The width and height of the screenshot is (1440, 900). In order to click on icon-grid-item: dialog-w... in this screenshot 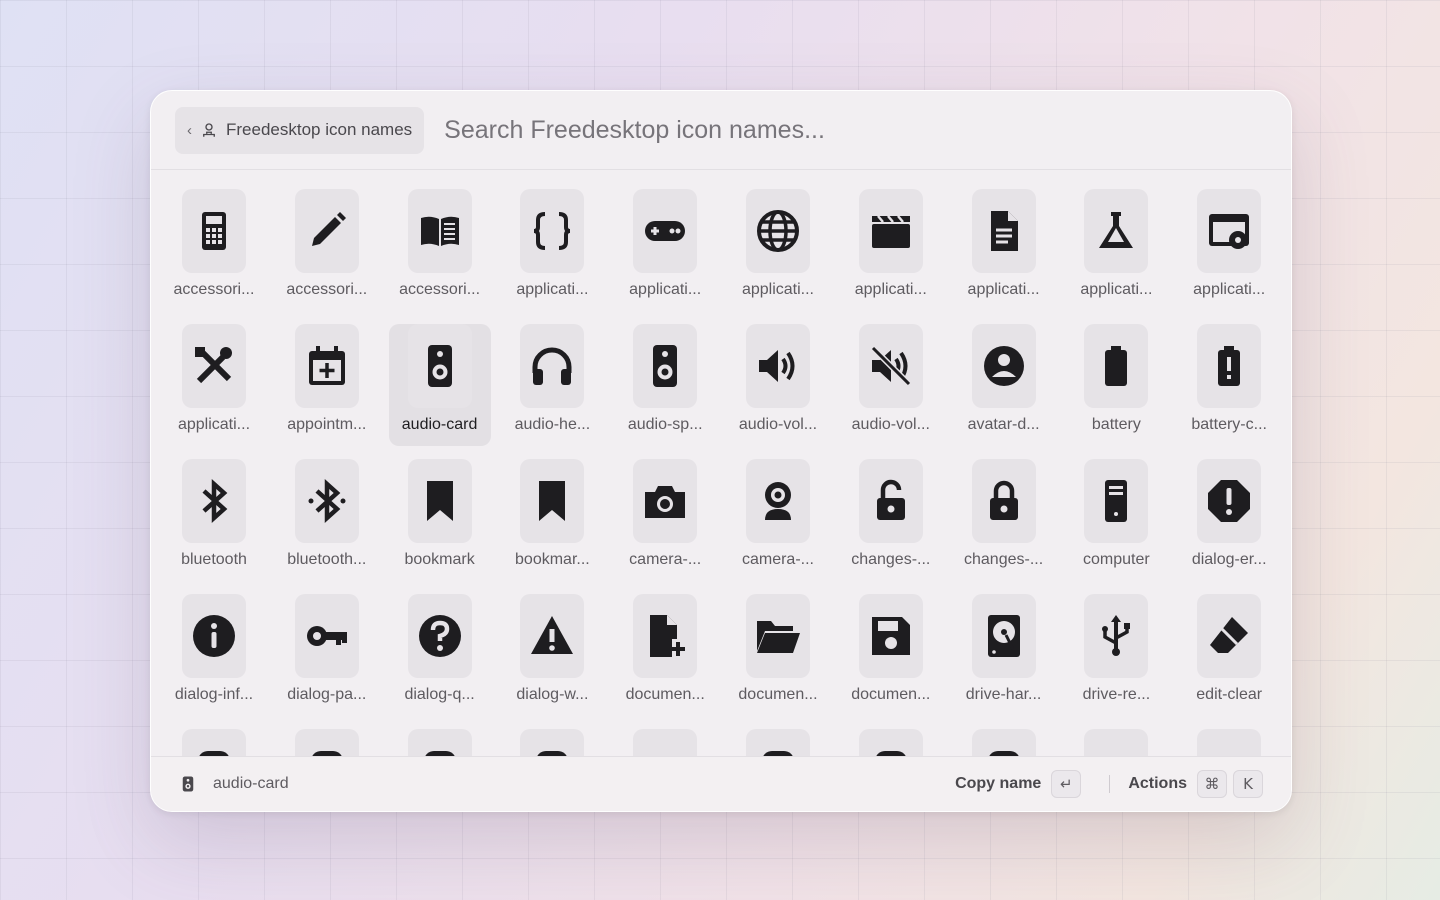, I will do `click(552, 655)`.